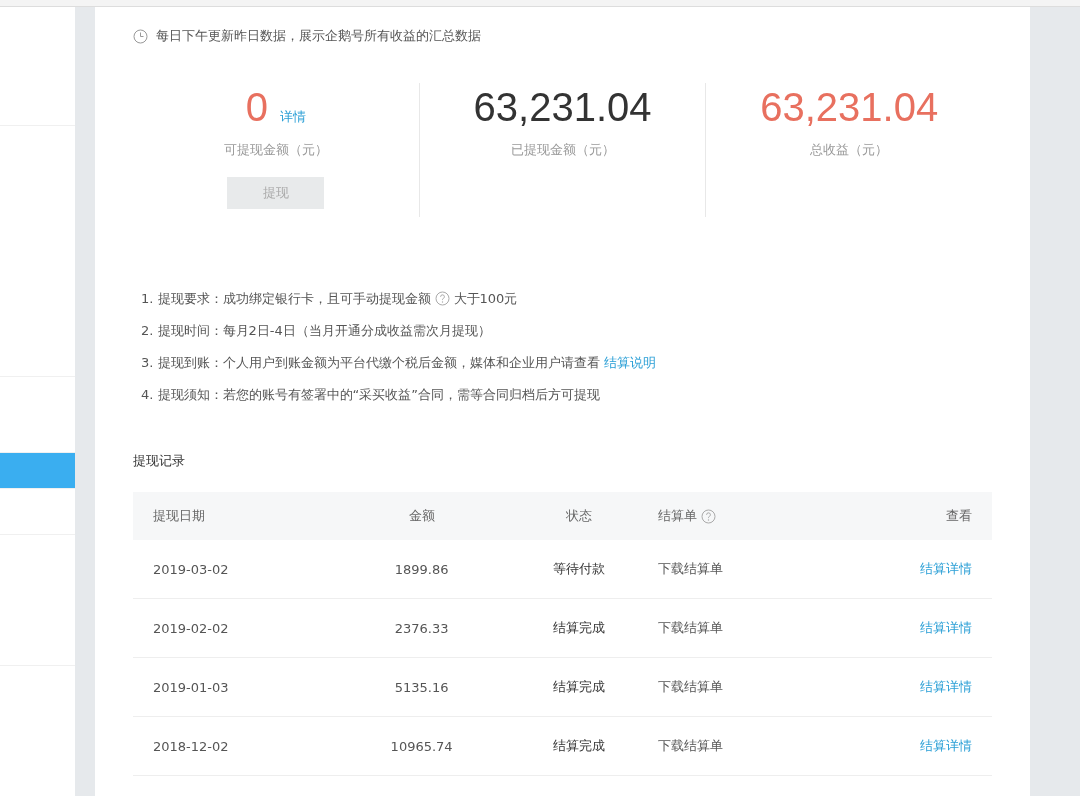 The height and width of the screenshot is (796, 1080). Describe the element at coordinates (37, 471) in the screenshot. I see `sidebar-item` at that location.